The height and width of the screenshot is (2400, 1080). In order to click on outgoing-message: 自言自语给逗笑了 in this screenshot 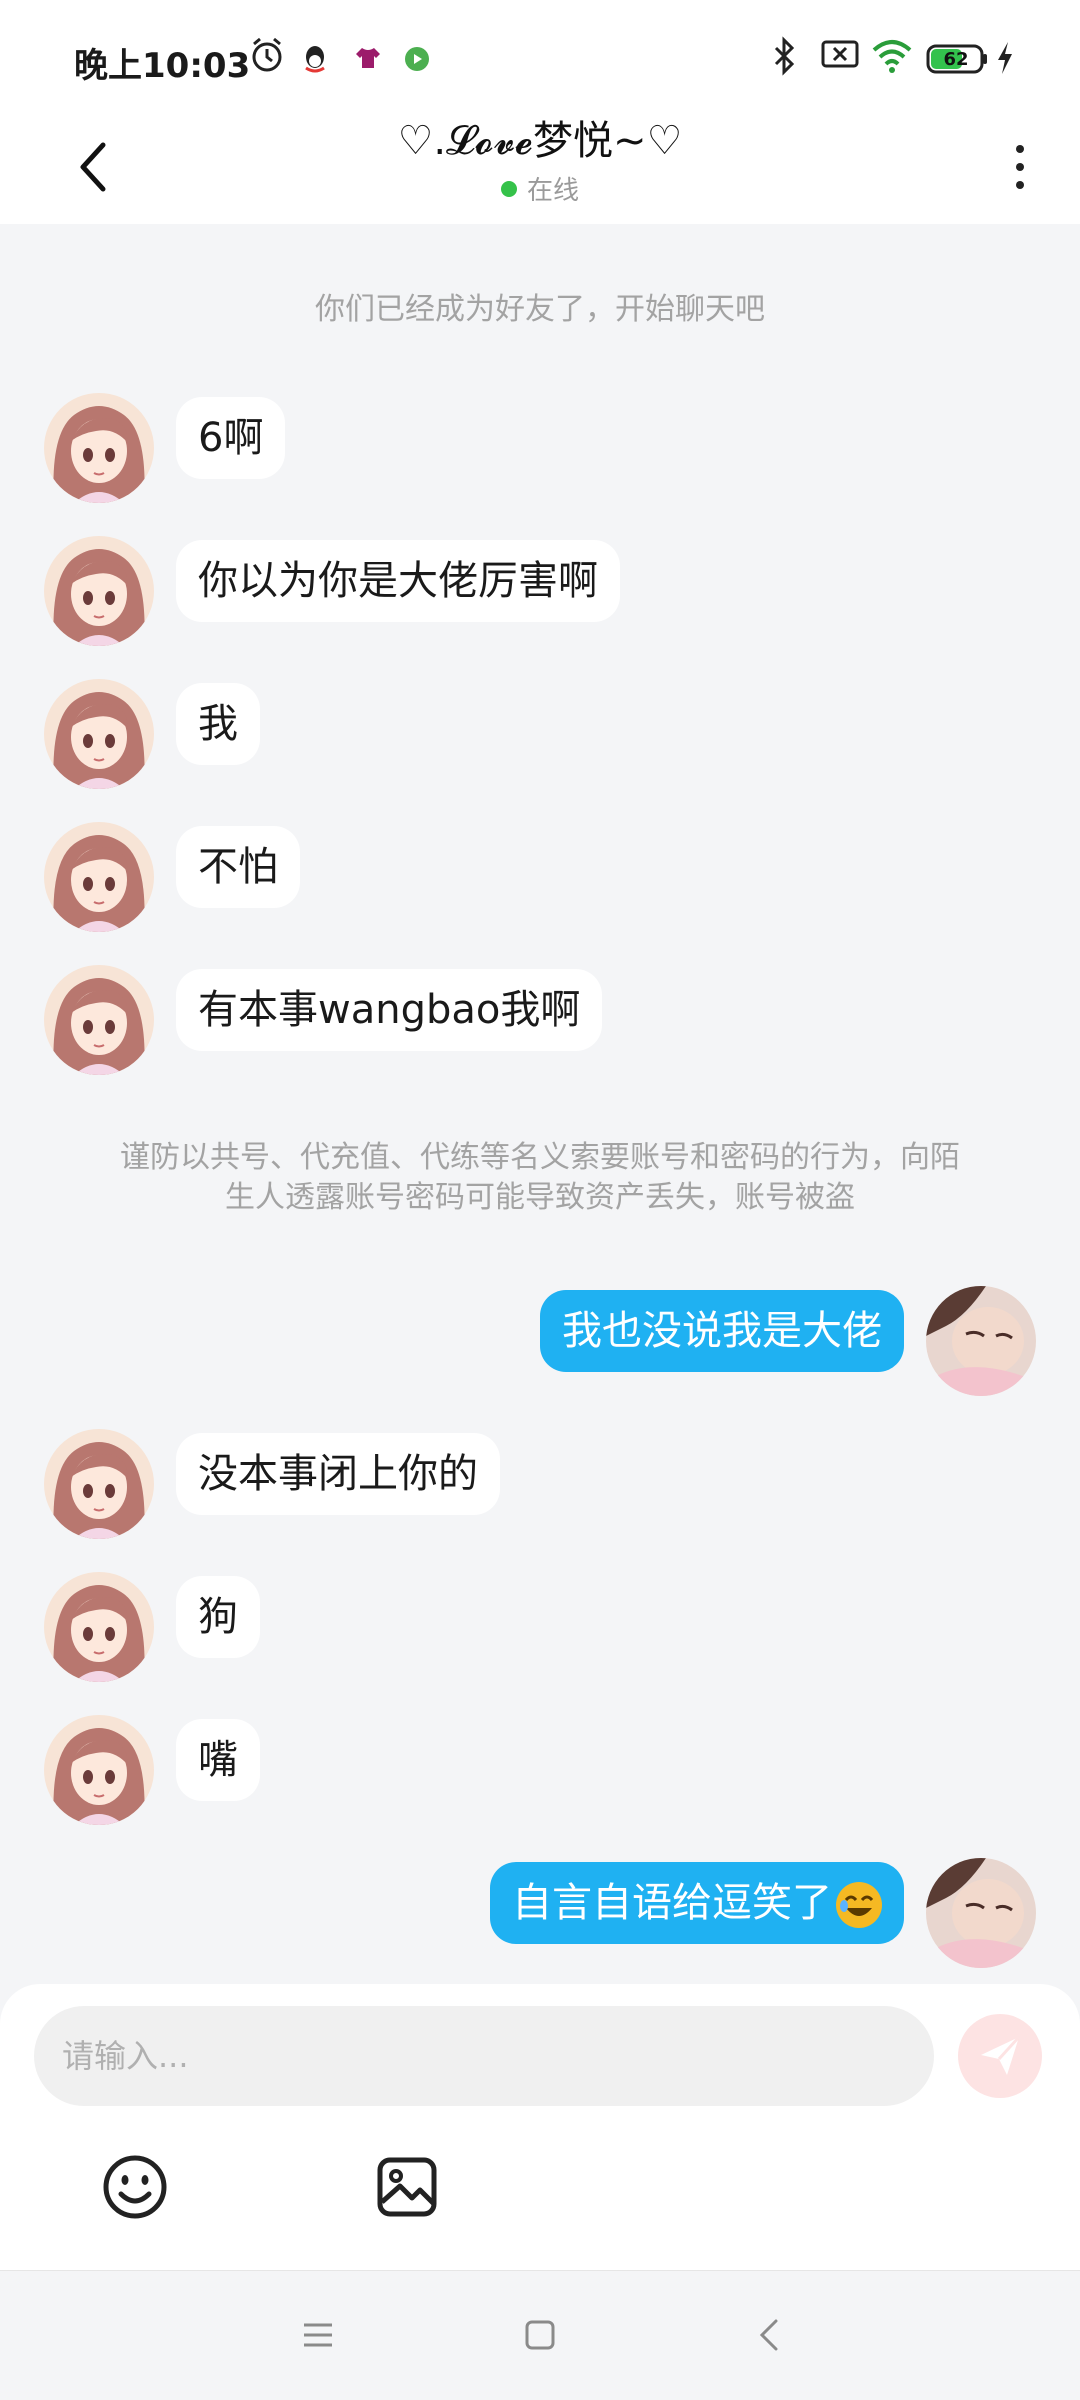, I will do `click(540, 1913)`.